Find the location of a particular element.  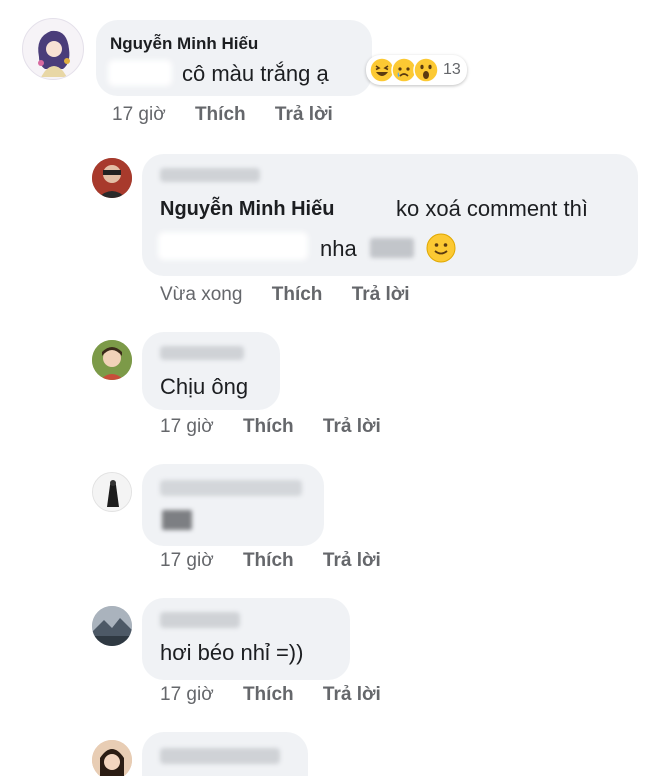

redacted-word is located at coordinates (392, 248).